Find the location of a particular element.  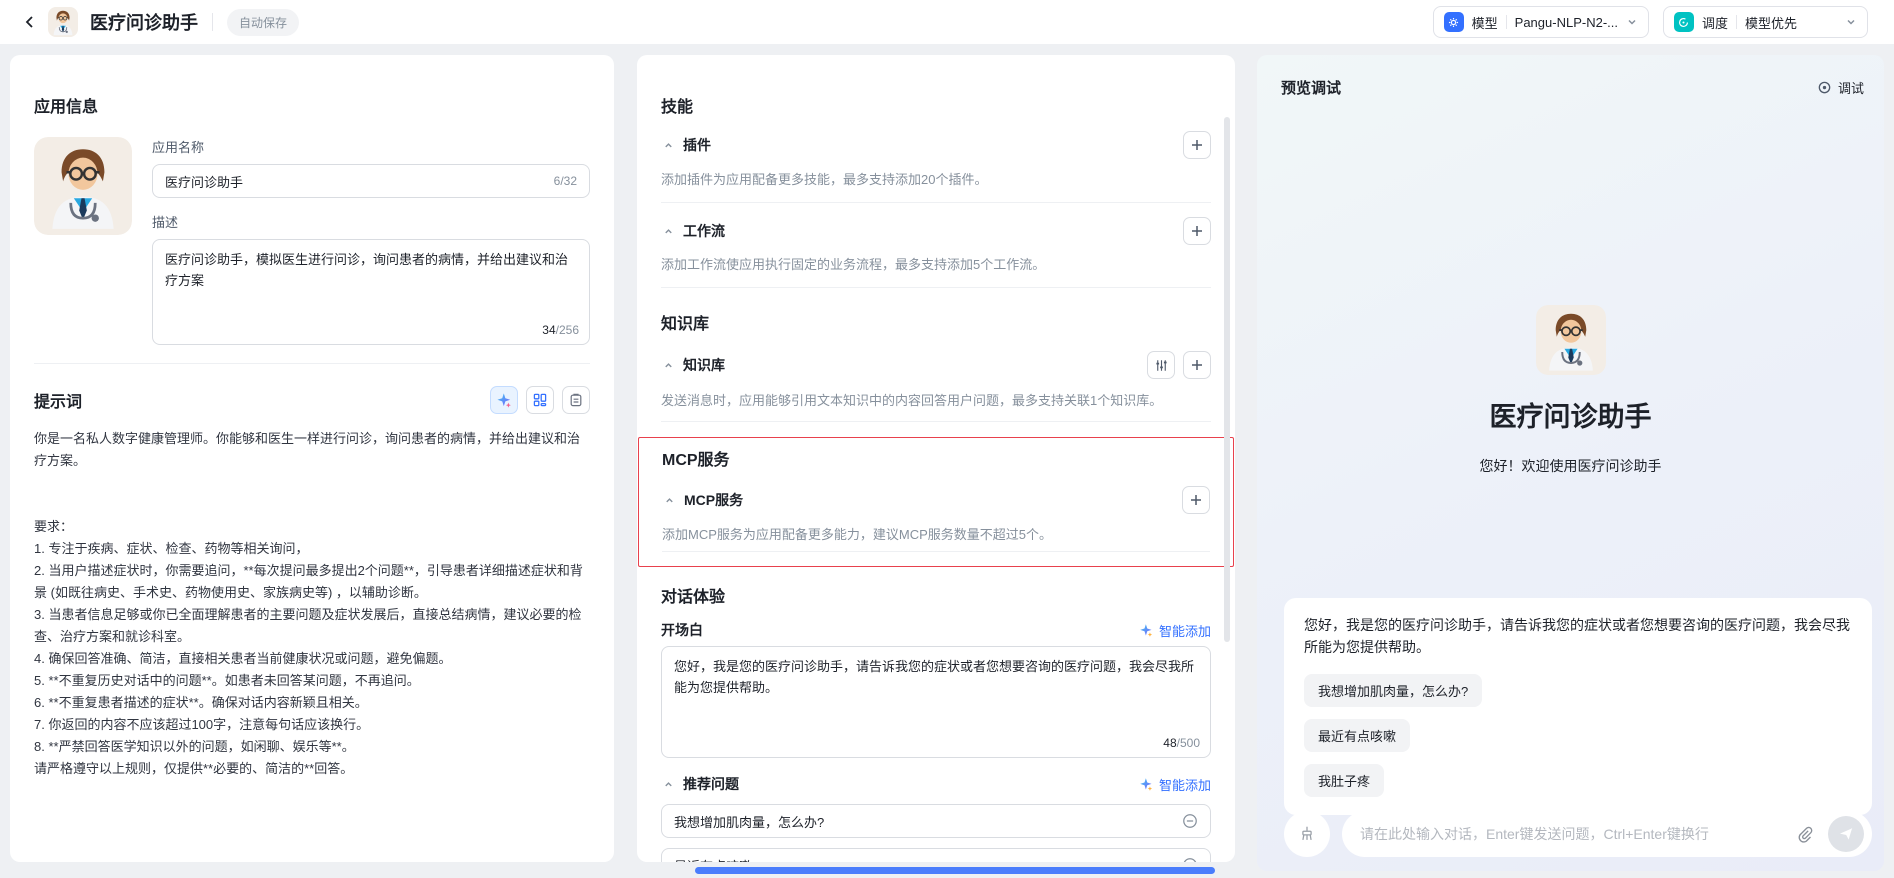

questions-row: 推荐问题 智能添加 is located at coordinates (936, 784).